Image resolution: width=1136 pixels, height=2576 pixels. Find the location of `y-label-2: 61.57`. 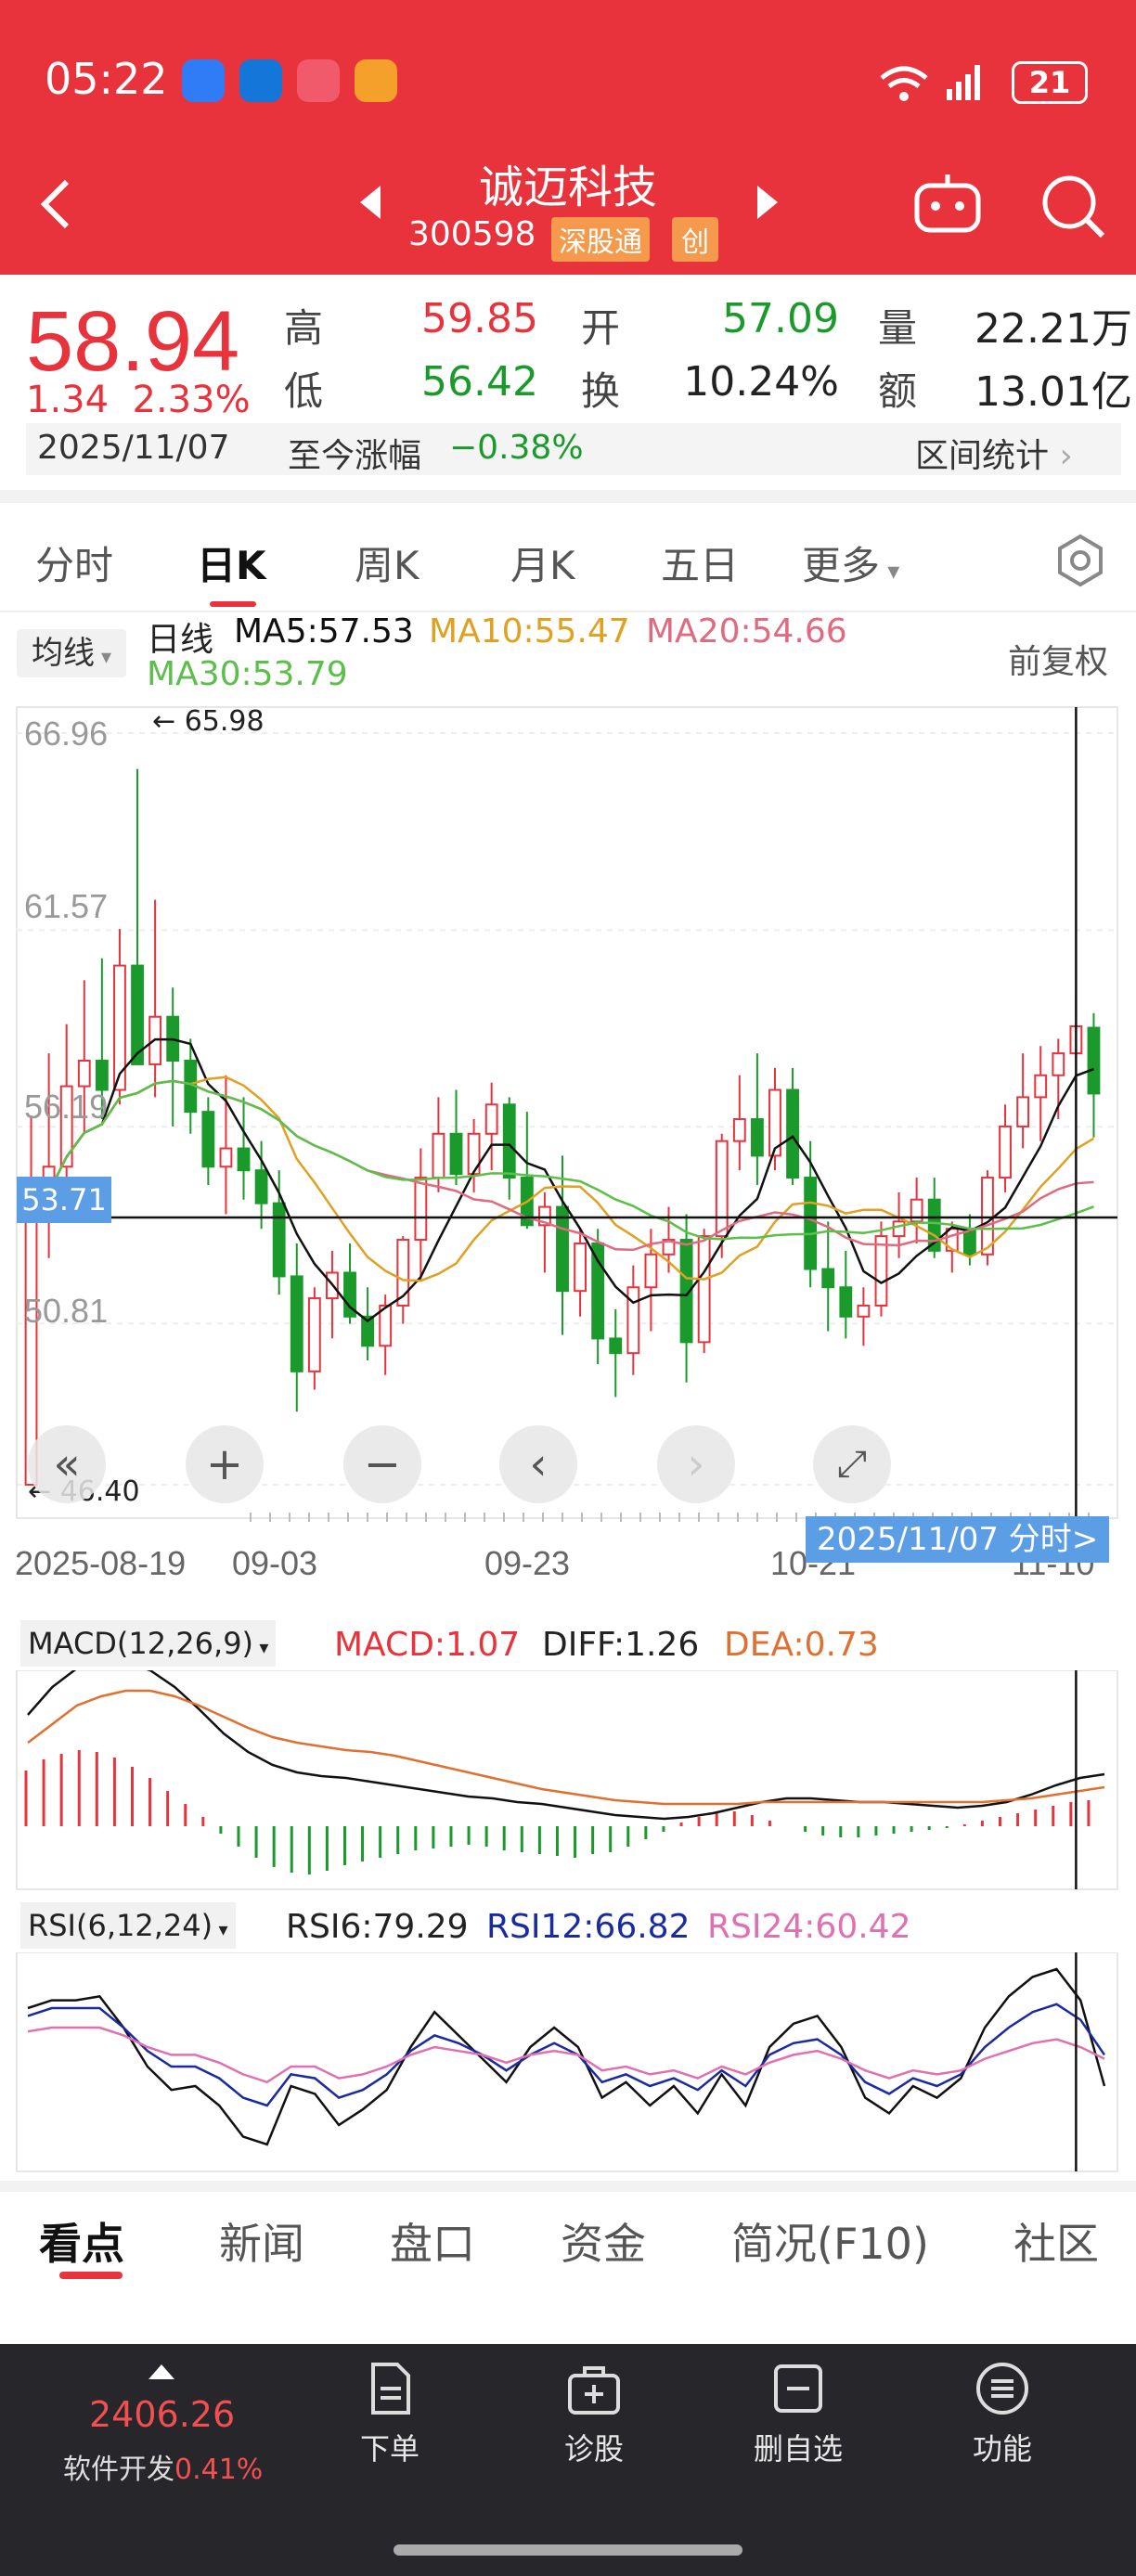

y-label-2: 61.57 is located at coordinates (66, 906).